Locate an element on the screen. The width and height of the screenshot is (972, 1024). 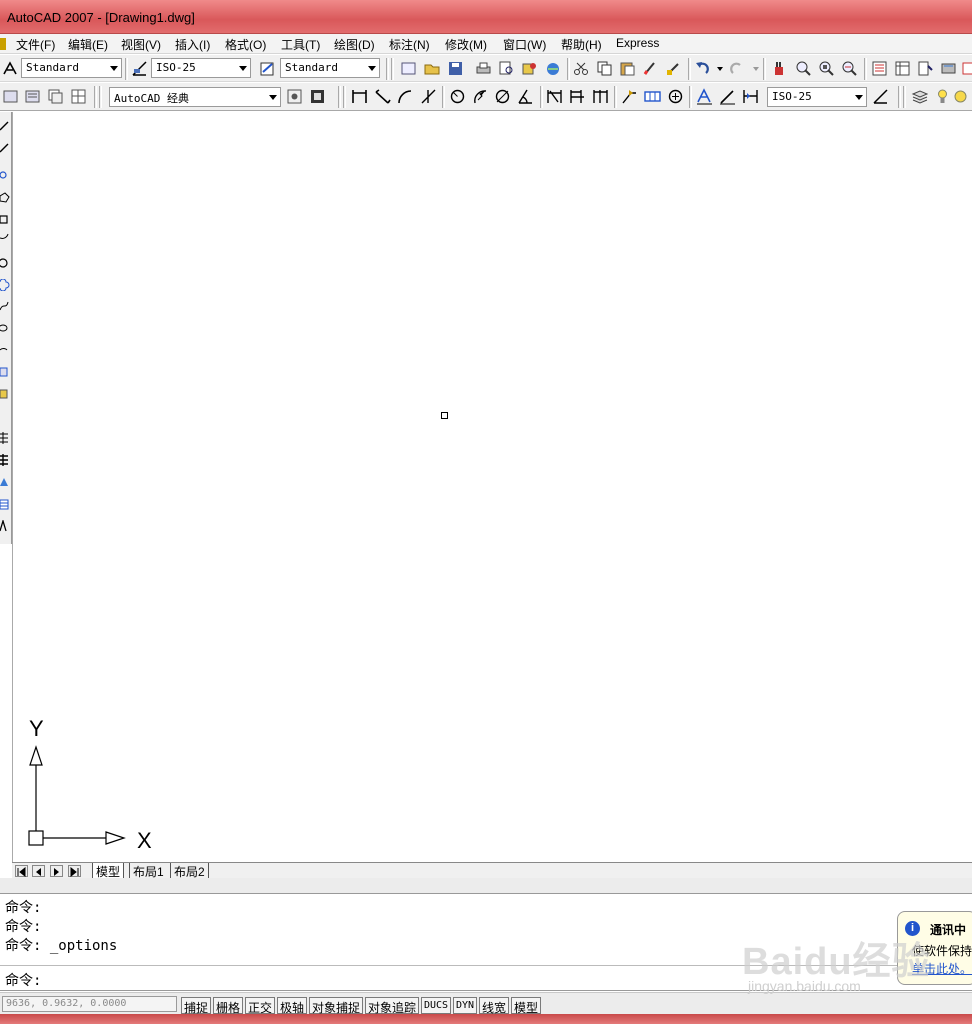
spline-icon is located at coordinates (5, 306).